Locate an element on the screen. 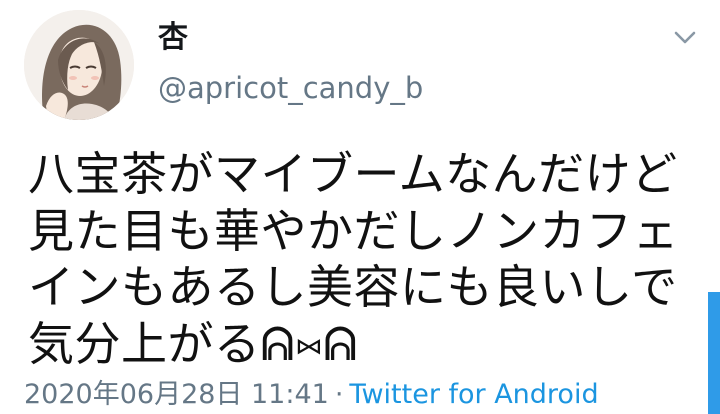  user-handle: @apricot_candy_b is located at coordinates (290, 88).